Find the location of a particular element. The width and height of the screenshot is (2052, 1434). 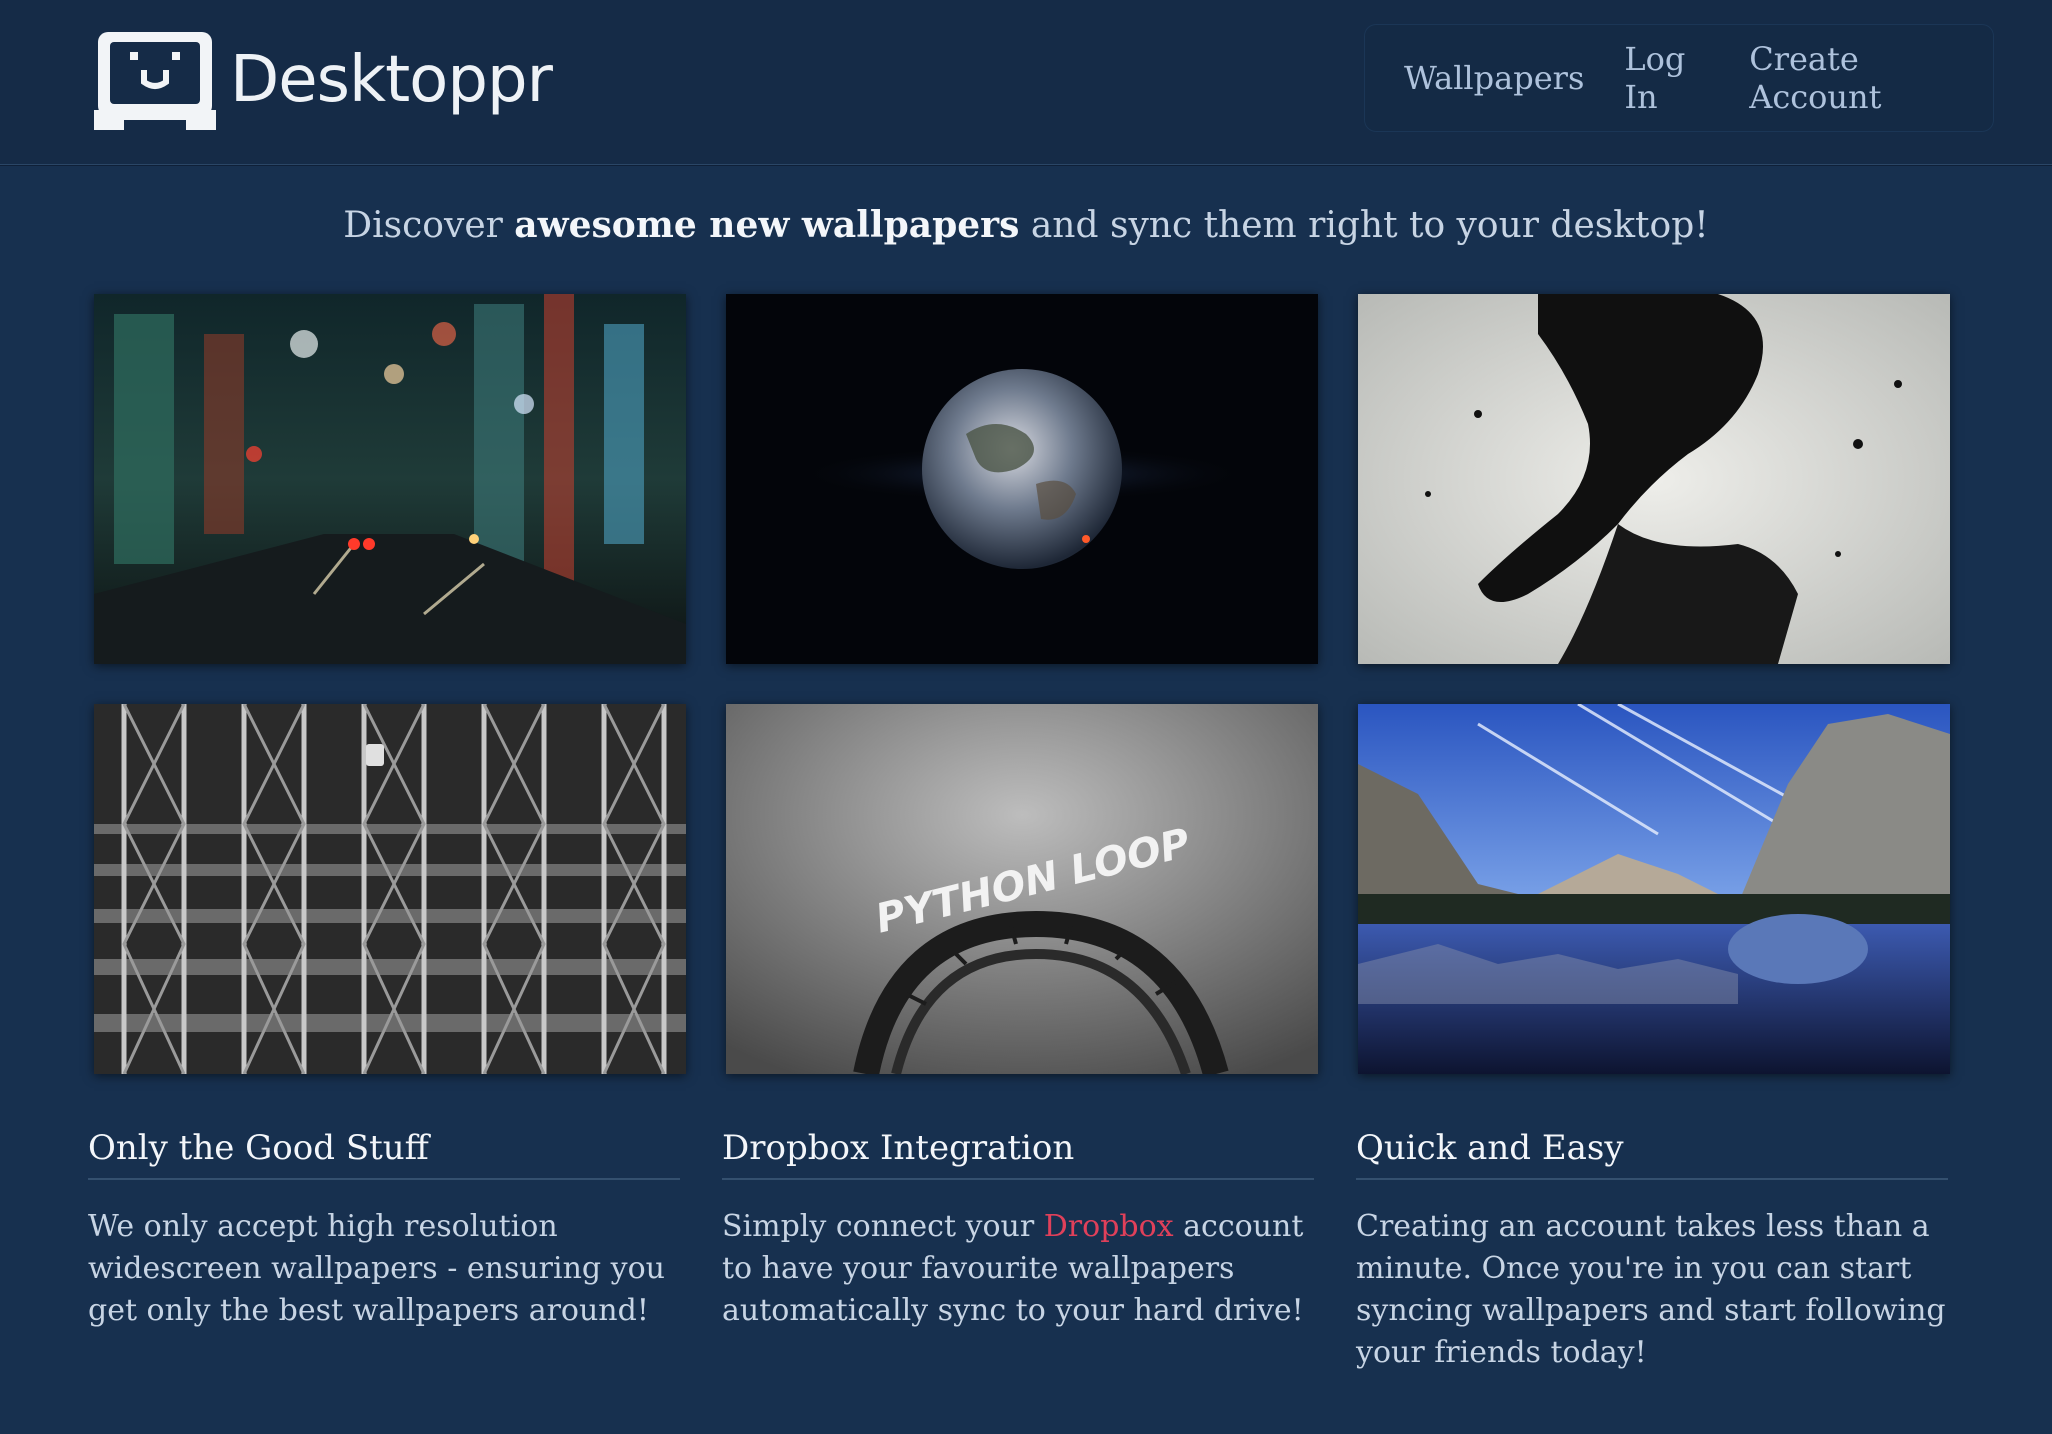

brand-logo: Desktoppr is located at coordinates (323, 80).